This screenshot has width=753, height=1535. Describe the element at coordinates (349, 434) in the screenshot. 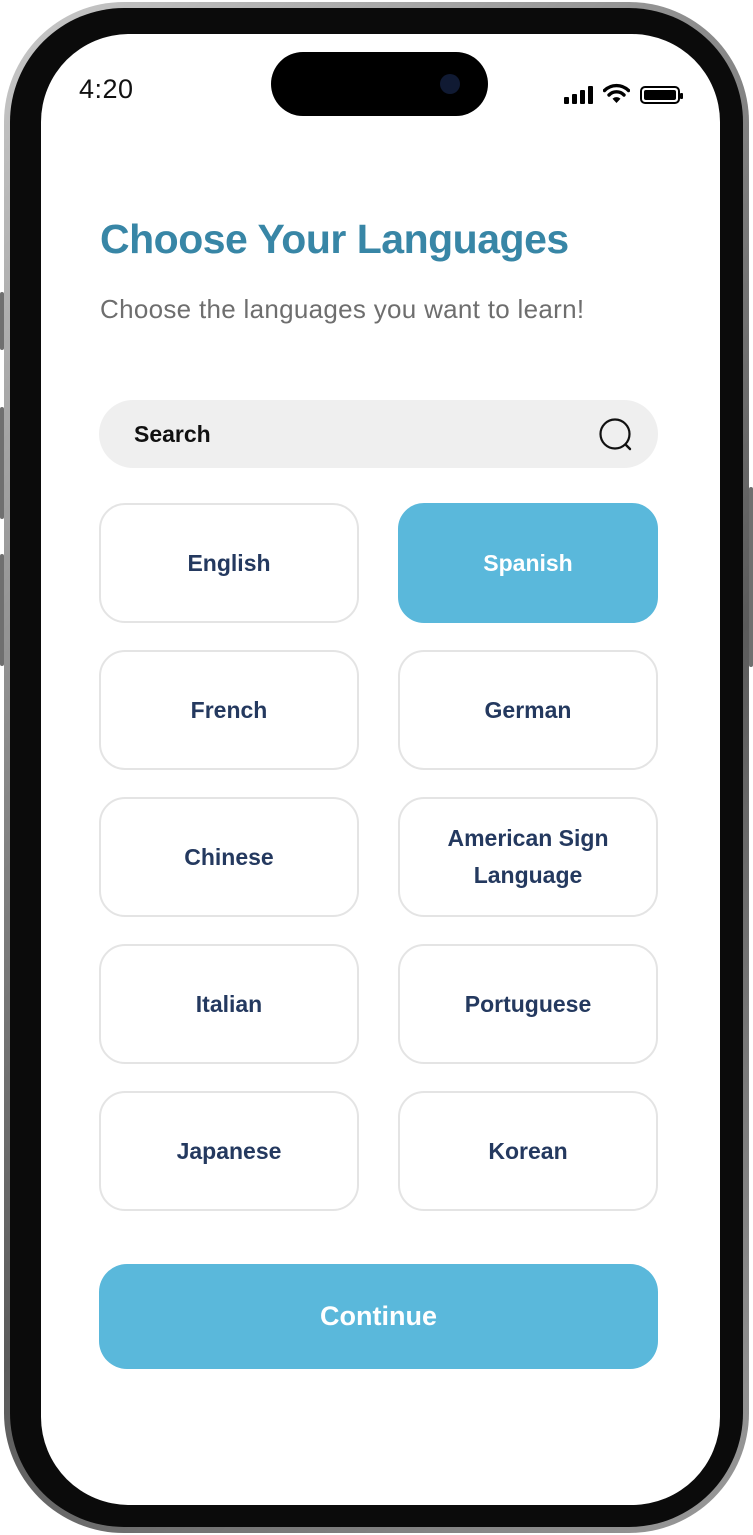

I see `search-input` at that location.